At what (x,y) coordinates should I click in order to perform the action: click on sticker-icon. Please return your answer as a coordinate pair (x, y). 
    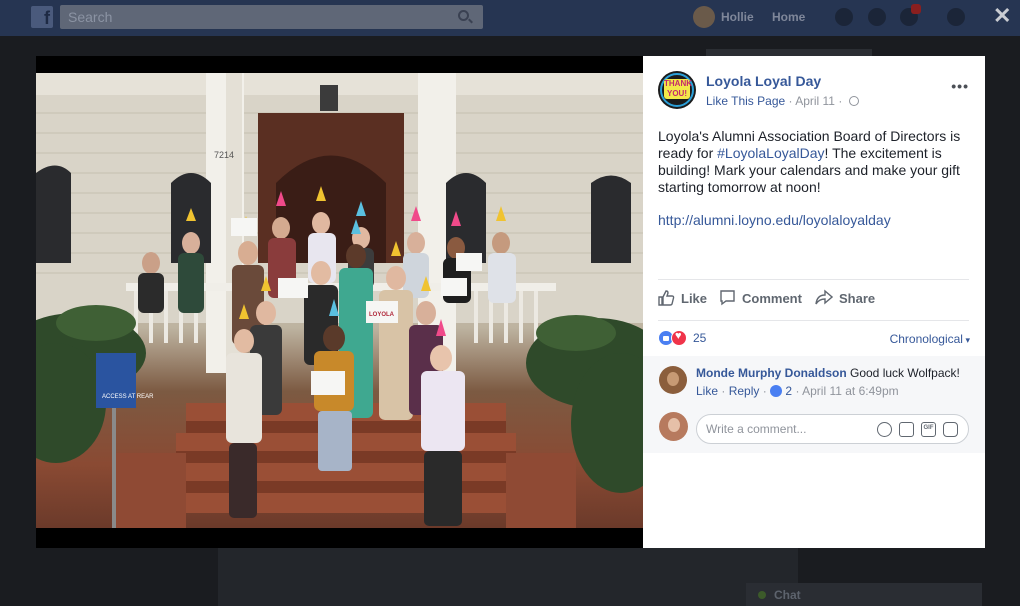
    Looking at the image, I should click on (950, 429).